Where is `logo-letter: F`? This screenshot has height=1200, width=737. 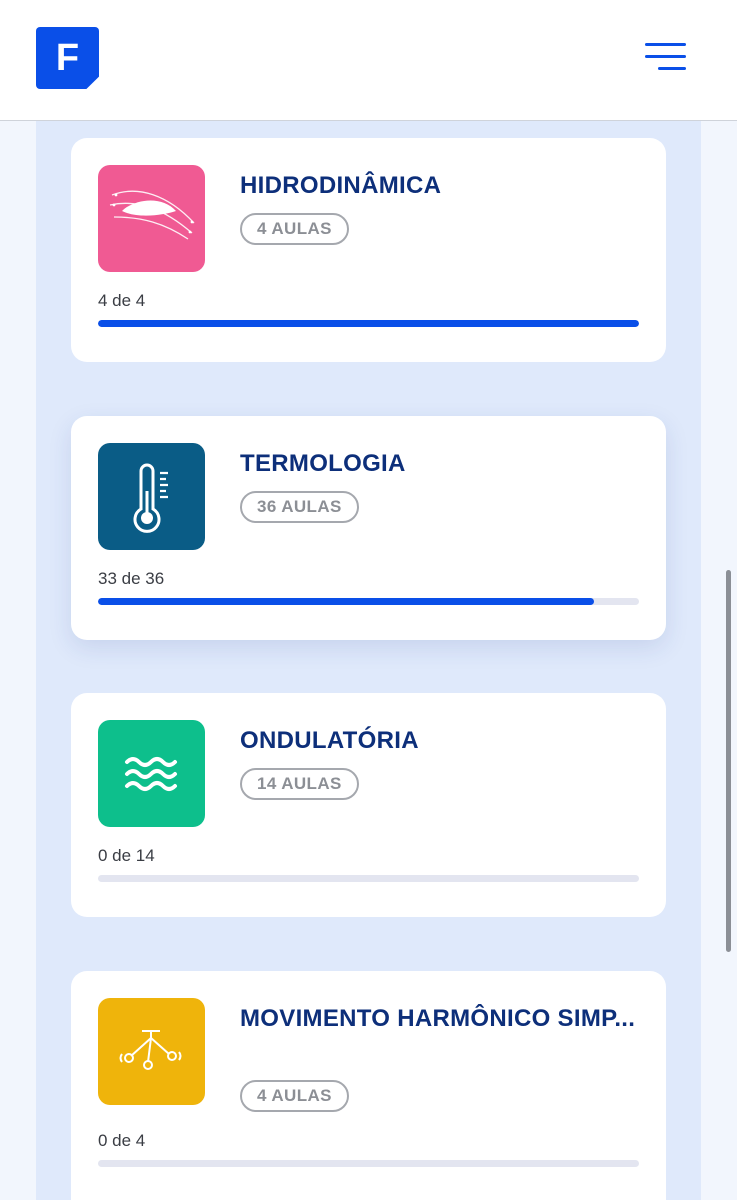
logo-letter: F is located at coordinates (67, 57).